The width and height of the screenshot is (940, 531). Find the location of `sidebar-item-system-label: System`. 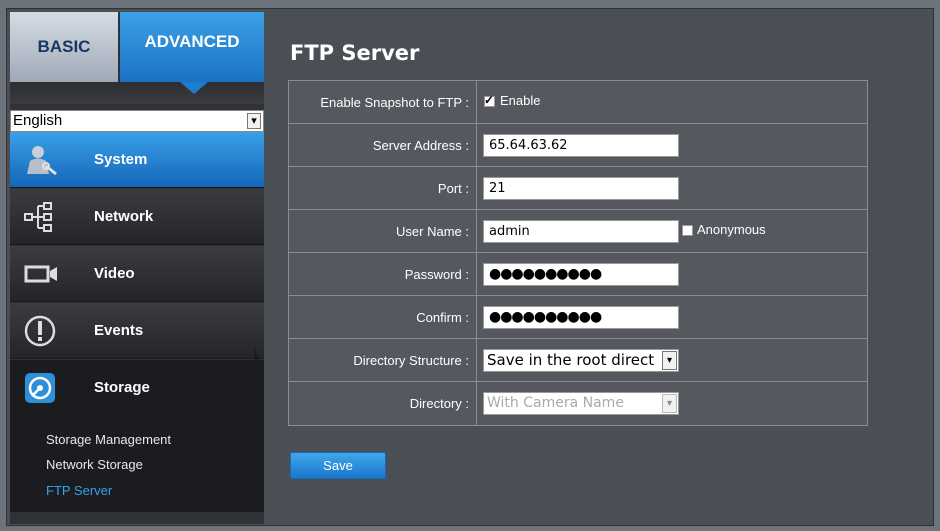

sidebar-item-system-label: System is located at coordinates (121, 159).